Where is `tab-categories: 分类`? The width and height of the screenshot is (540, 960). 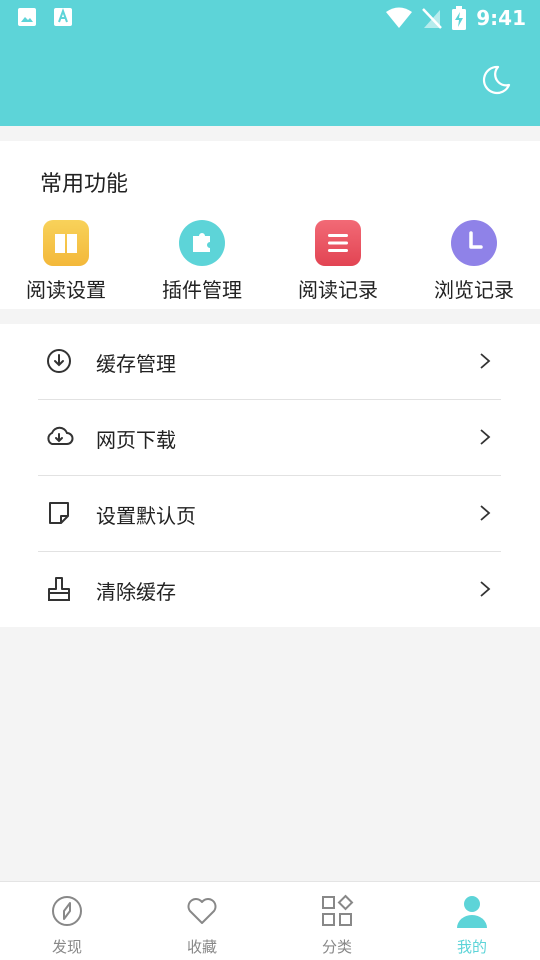 tab-categories: 分类 is located at coordinates (337, 925).